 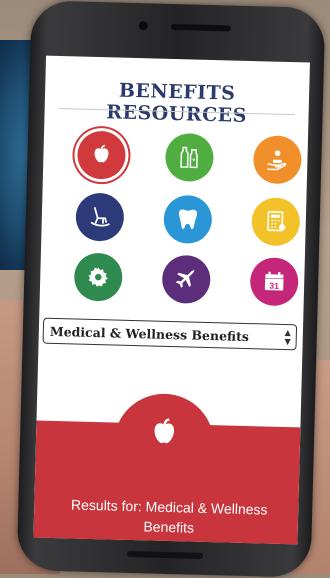 I want to click on category-financial-button, so click(x=276, y=222).